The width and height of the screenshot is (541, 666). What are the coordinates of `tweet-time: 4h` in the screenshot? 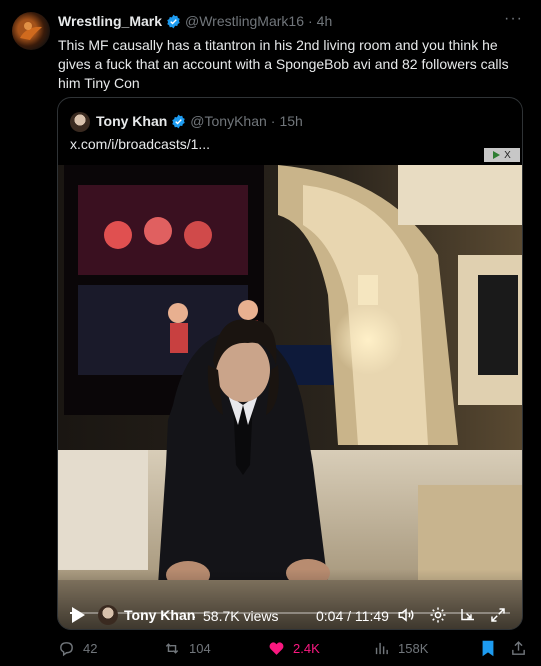 It's located at (325, 21).